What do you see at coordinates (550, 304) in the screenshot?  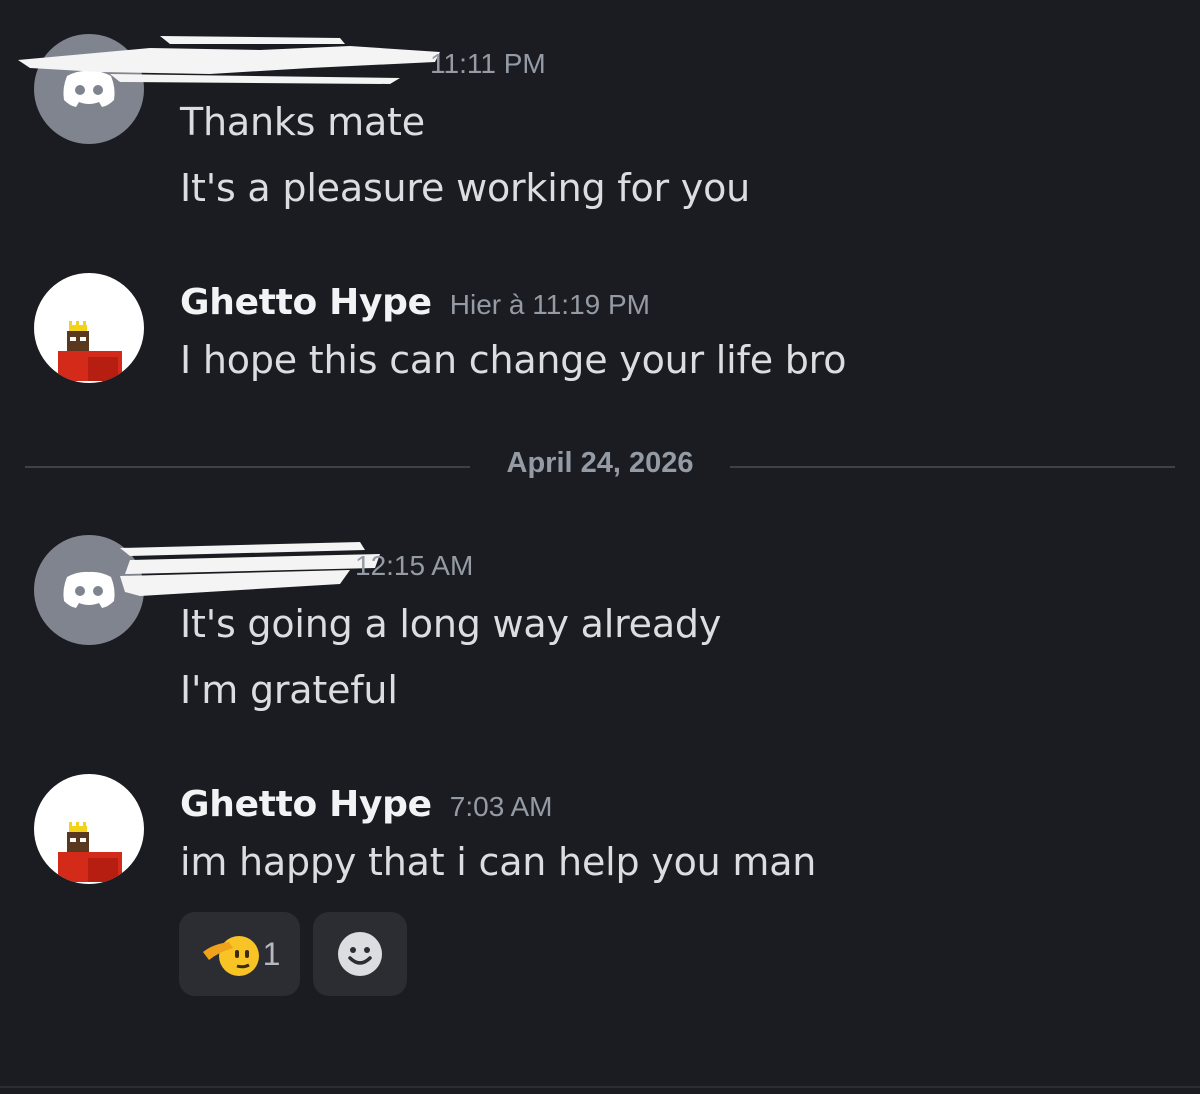 I see `message-timestamp: Hier à 11:19 PM` at bounding box center [550, 304].